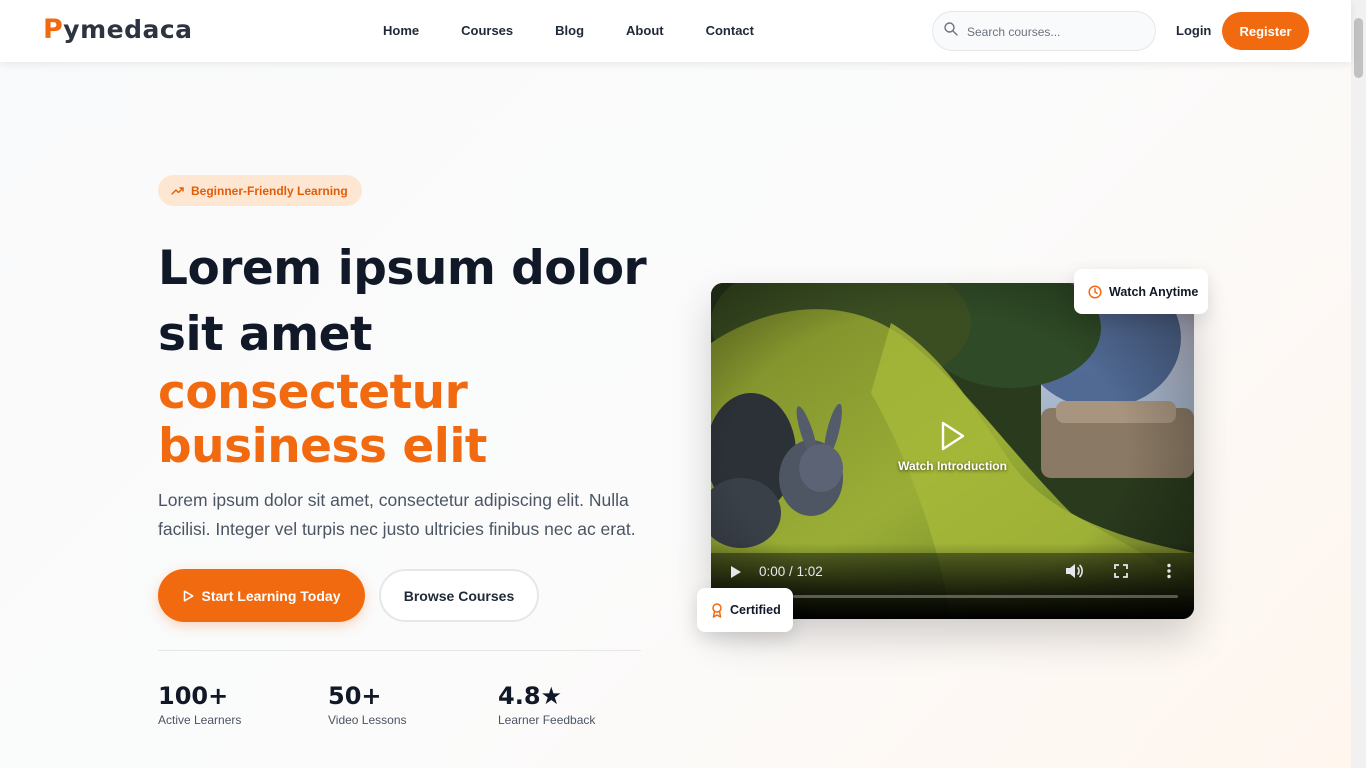 Image resolution: width=1366 pixels, height=768 pixels. I want to click on stats-divider, so click(399, 650).